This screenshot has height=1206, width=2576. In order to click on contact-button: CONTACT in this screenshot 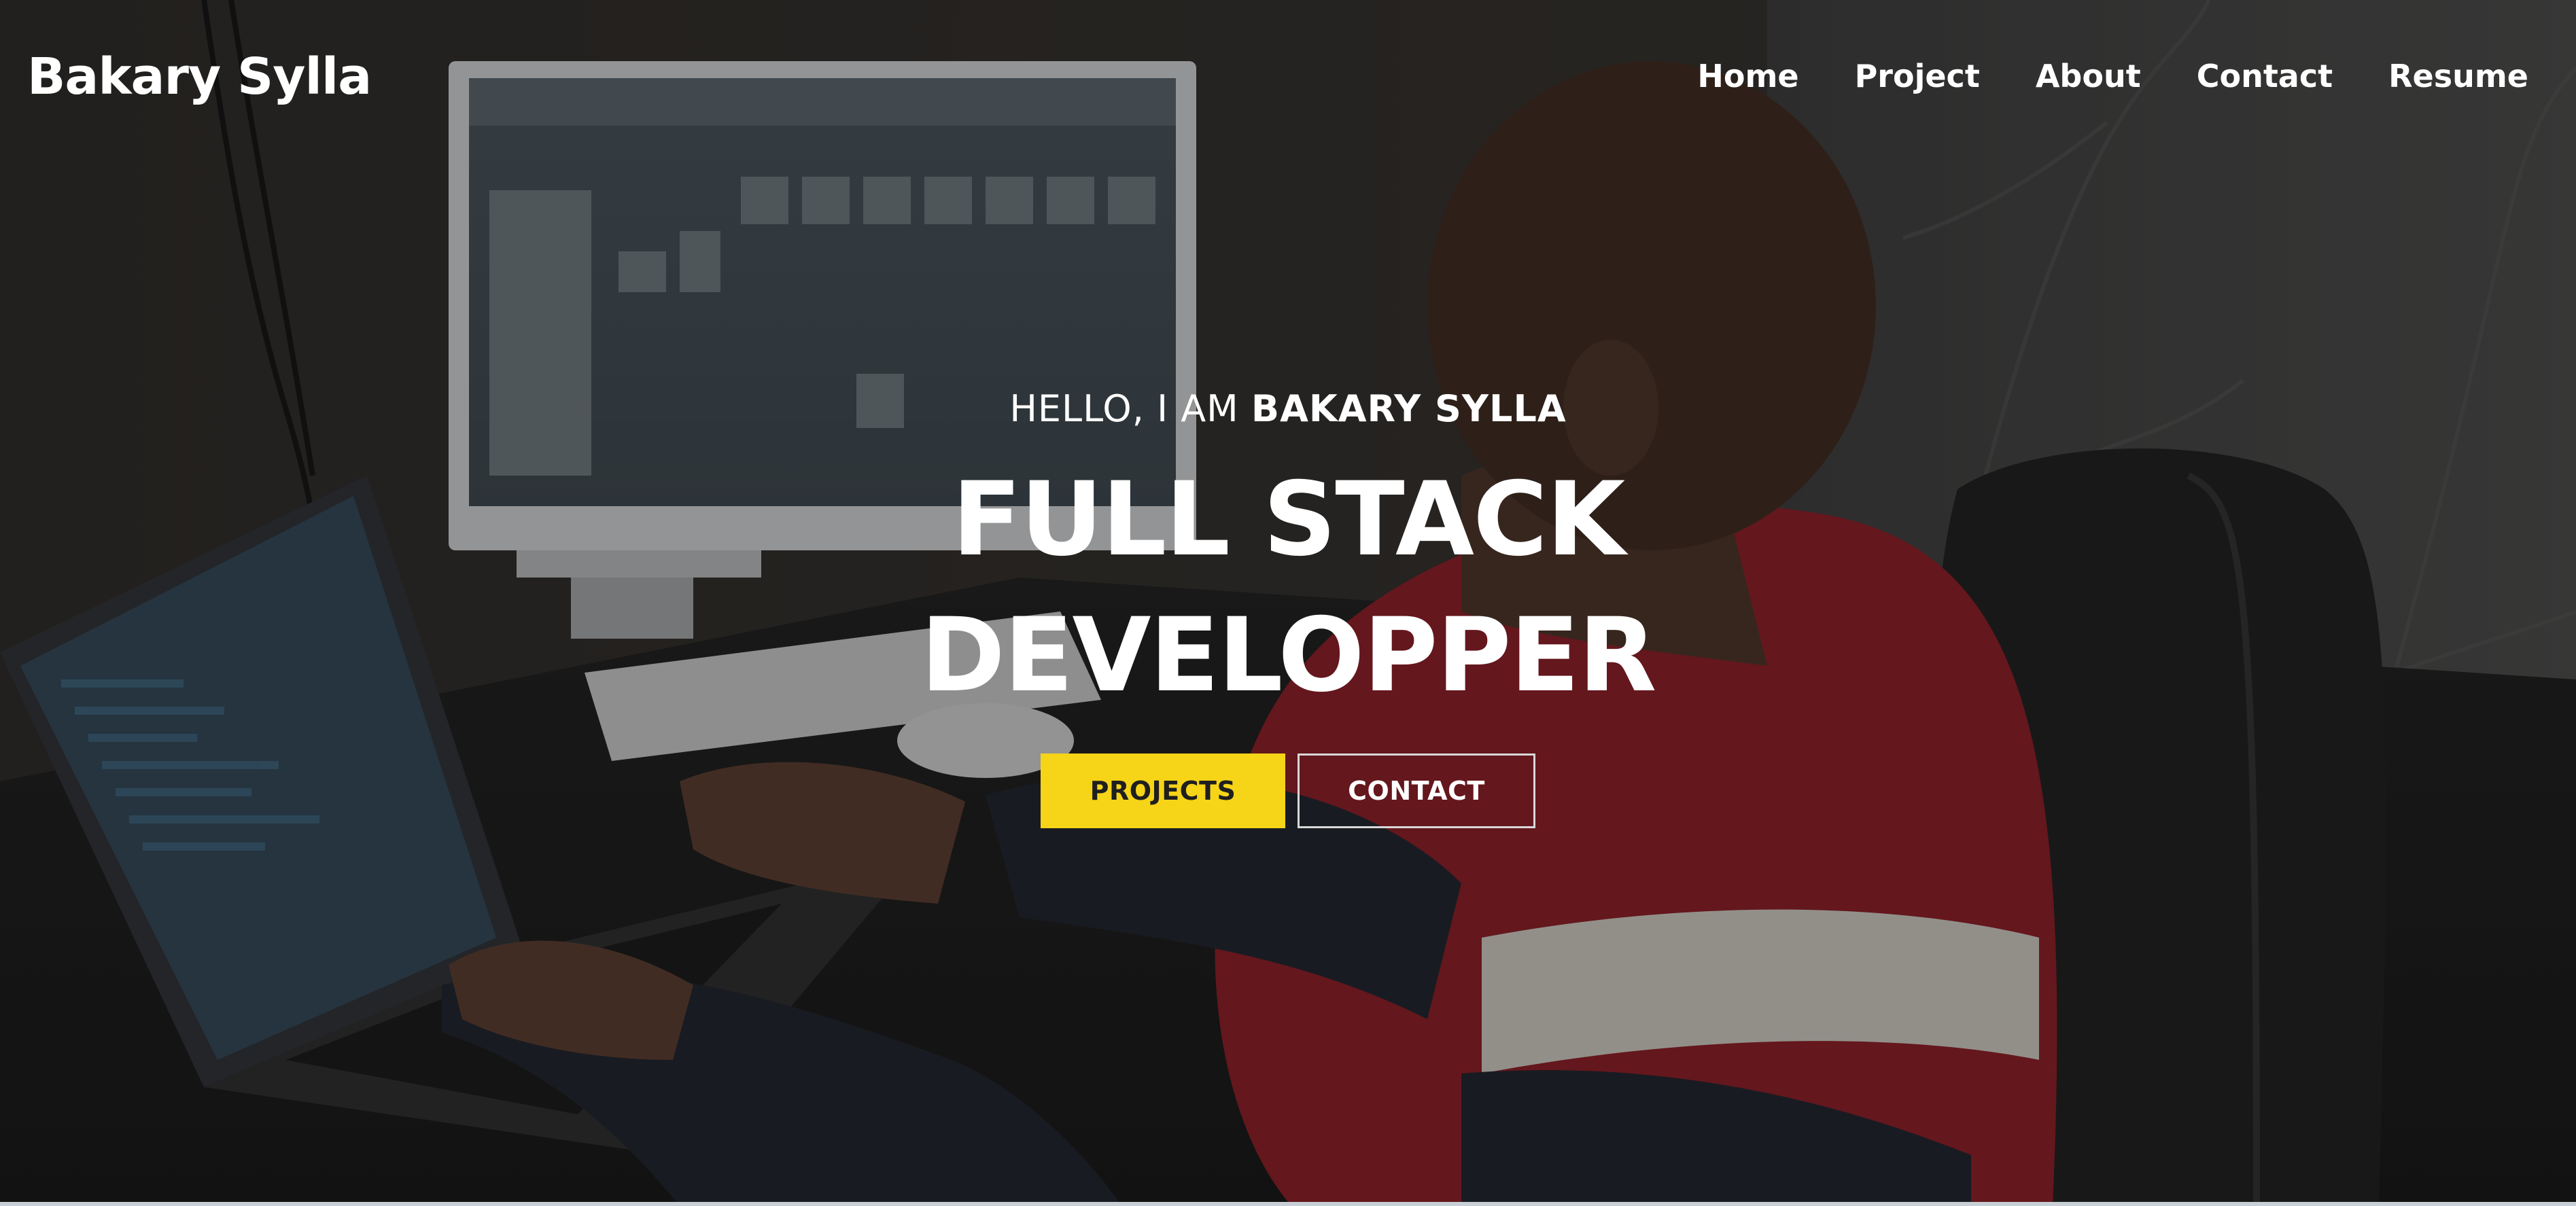, I will do `click(1416, 790)`.